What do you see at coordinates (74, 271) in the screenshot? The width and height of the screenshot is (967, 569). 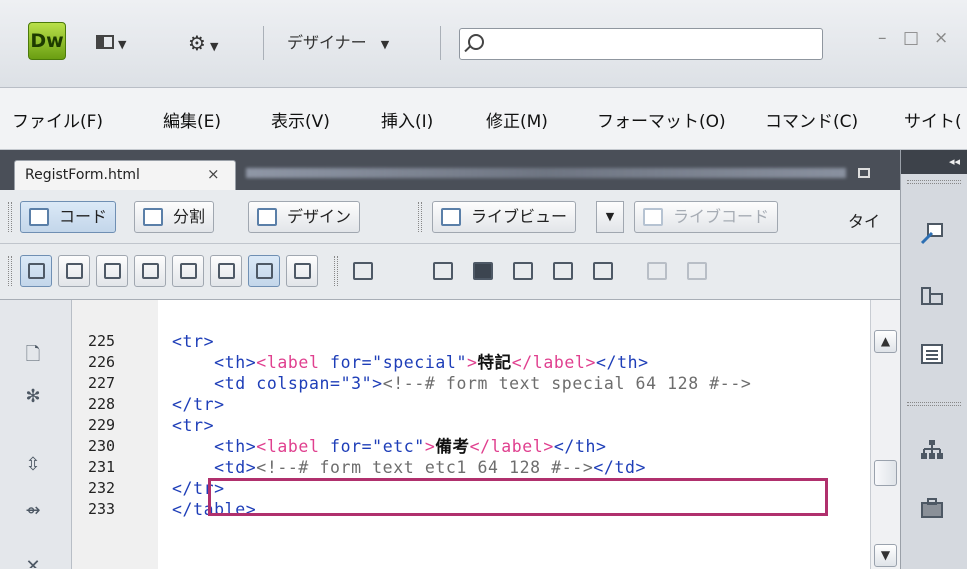 I see `open-documents-button` at bounding box center [74, 271].